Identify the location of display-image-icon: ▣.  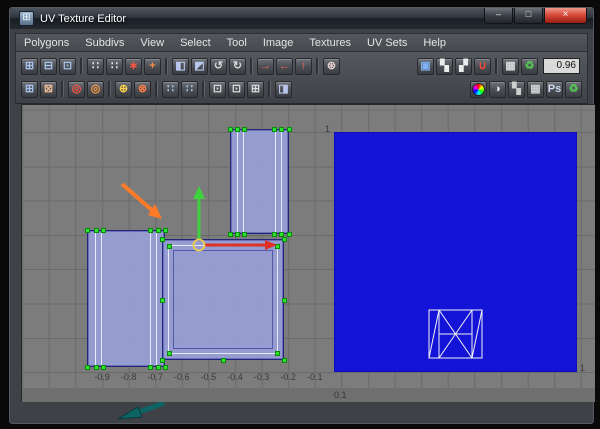
(425, 66).